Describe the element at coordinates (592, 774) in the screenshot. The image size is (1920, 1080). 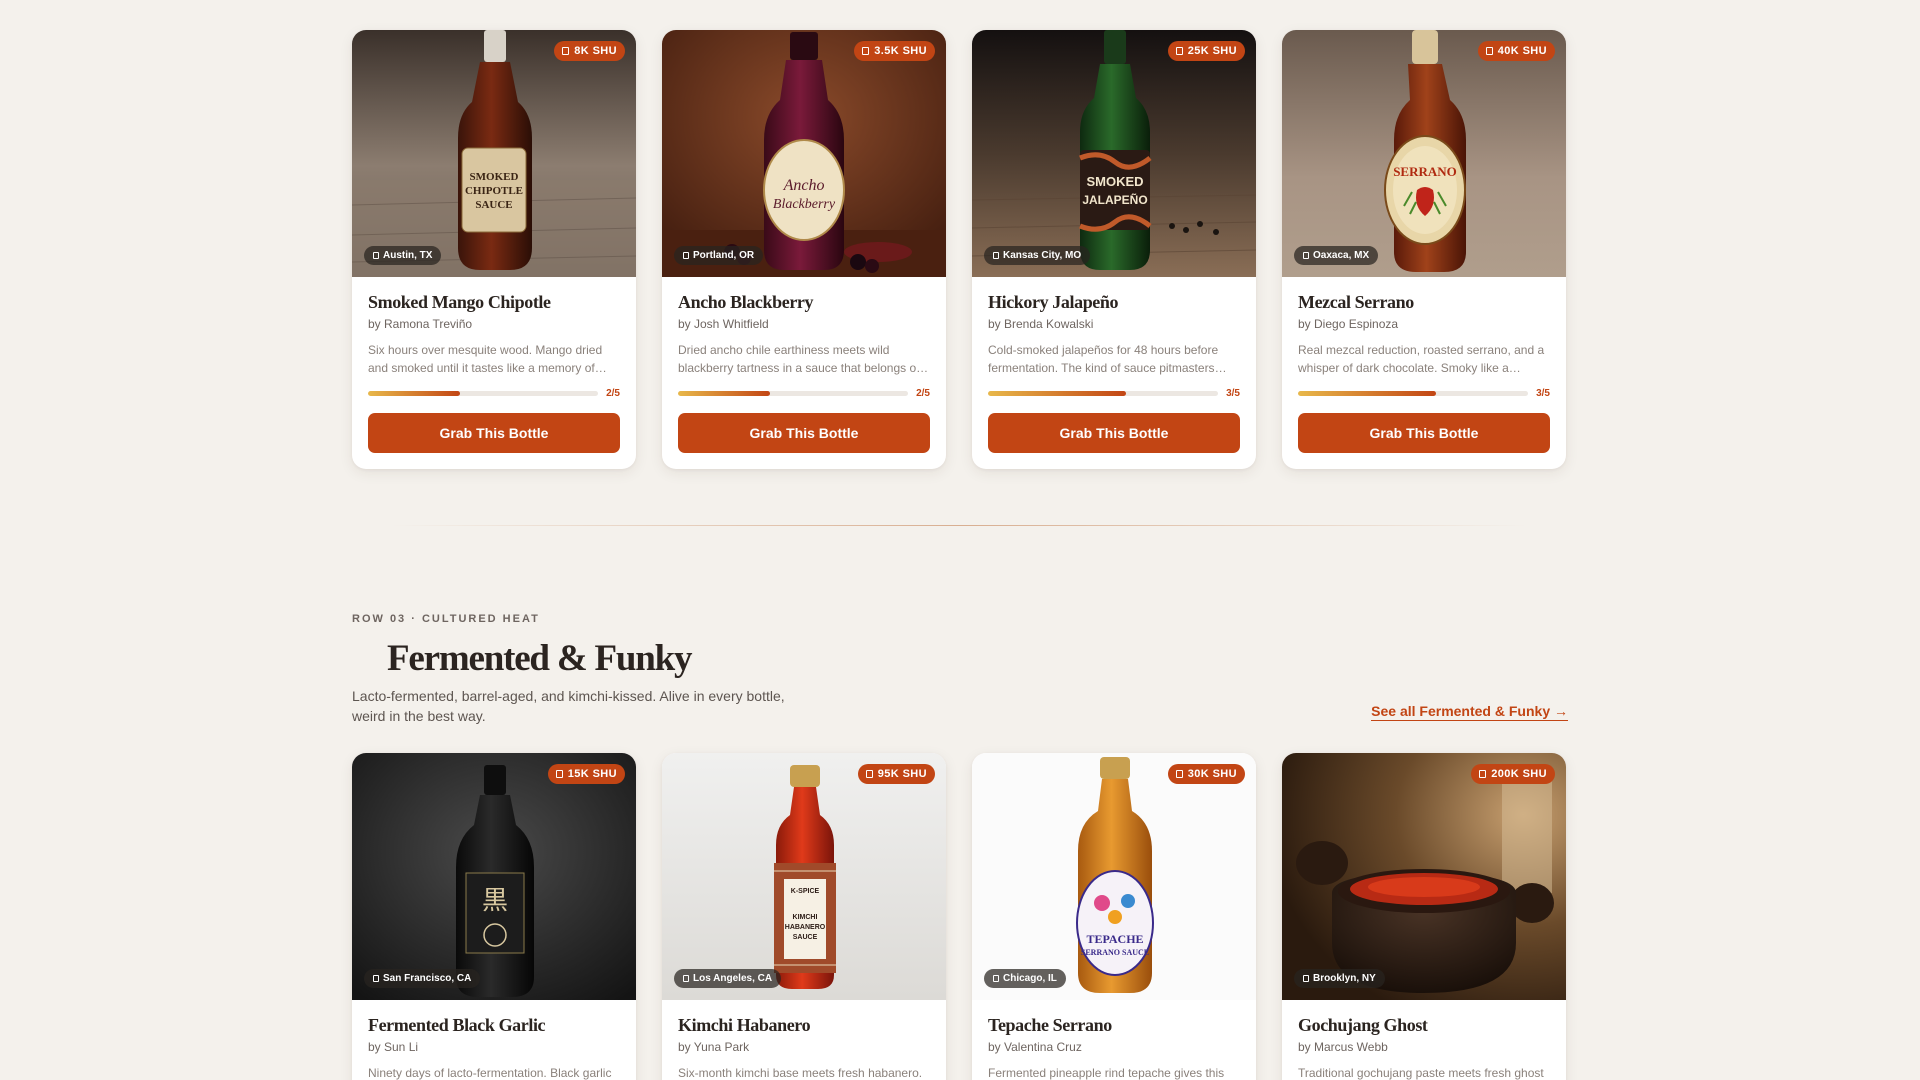
I see `shu-value: 15K SHU` at that location.